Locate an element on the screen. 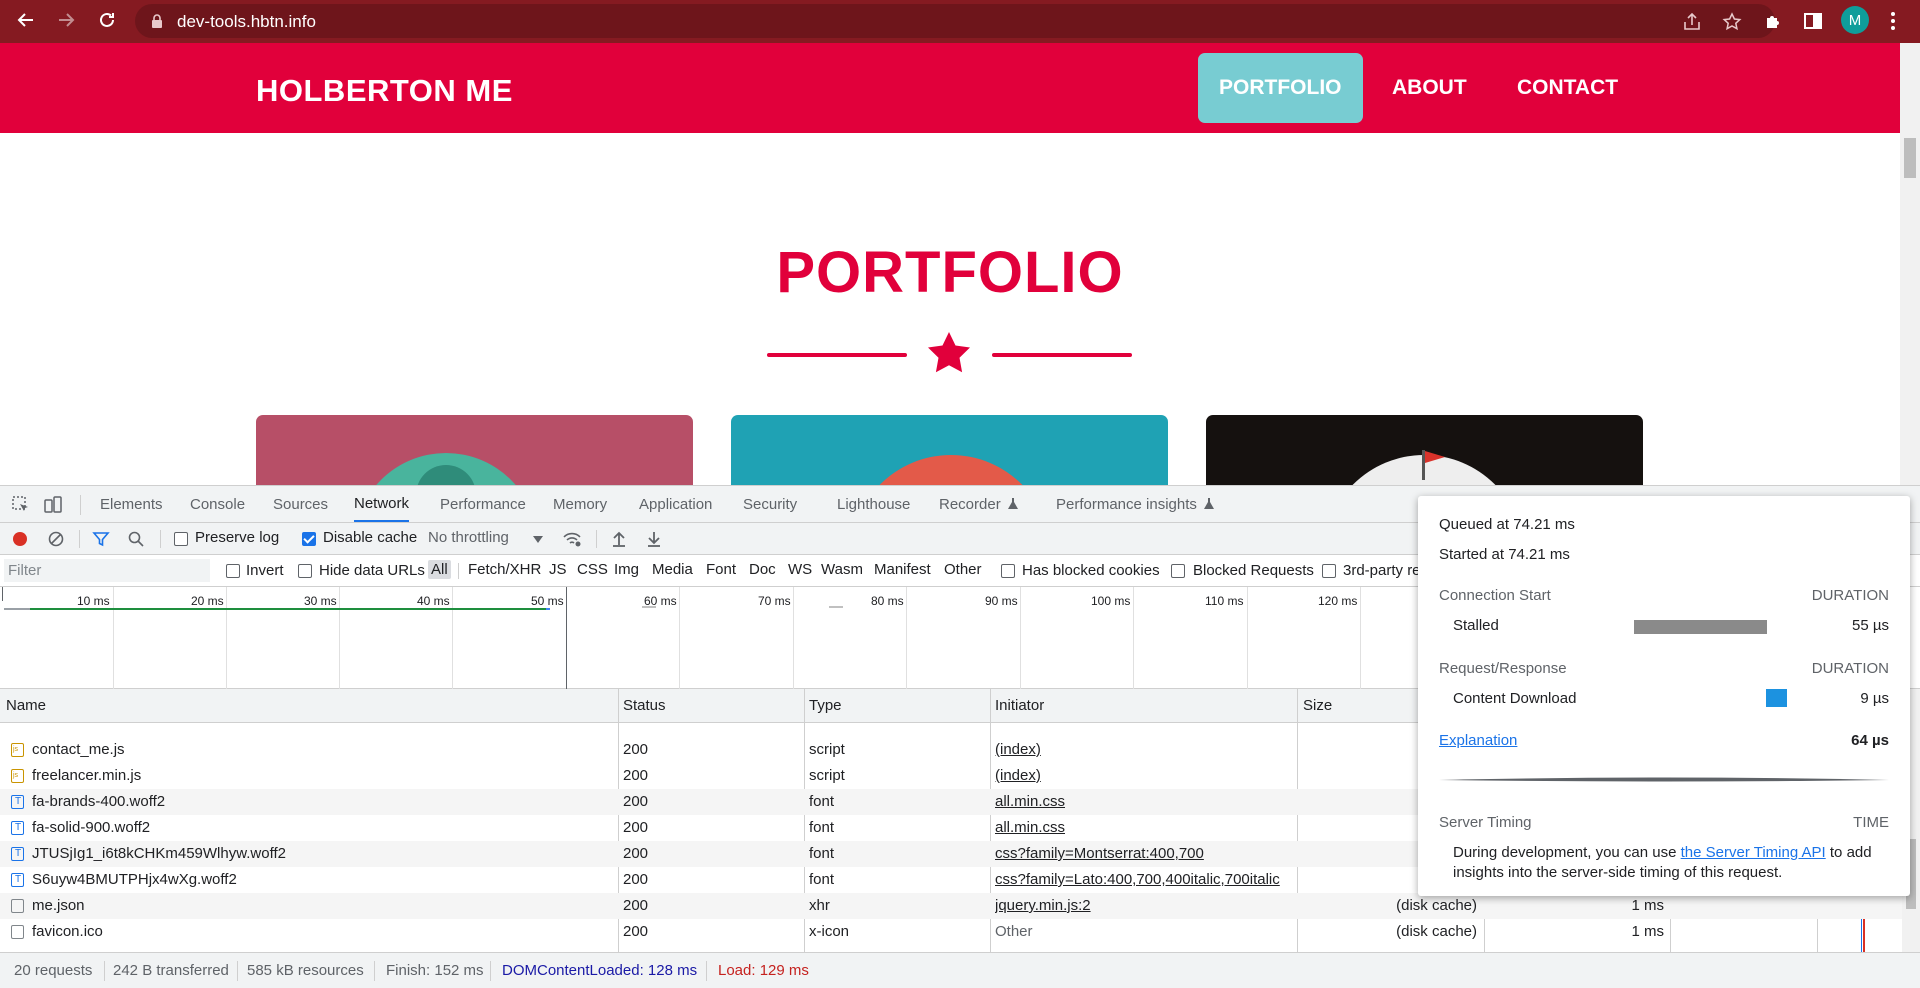  tab-network: Network is located at coordinates (382, 504).